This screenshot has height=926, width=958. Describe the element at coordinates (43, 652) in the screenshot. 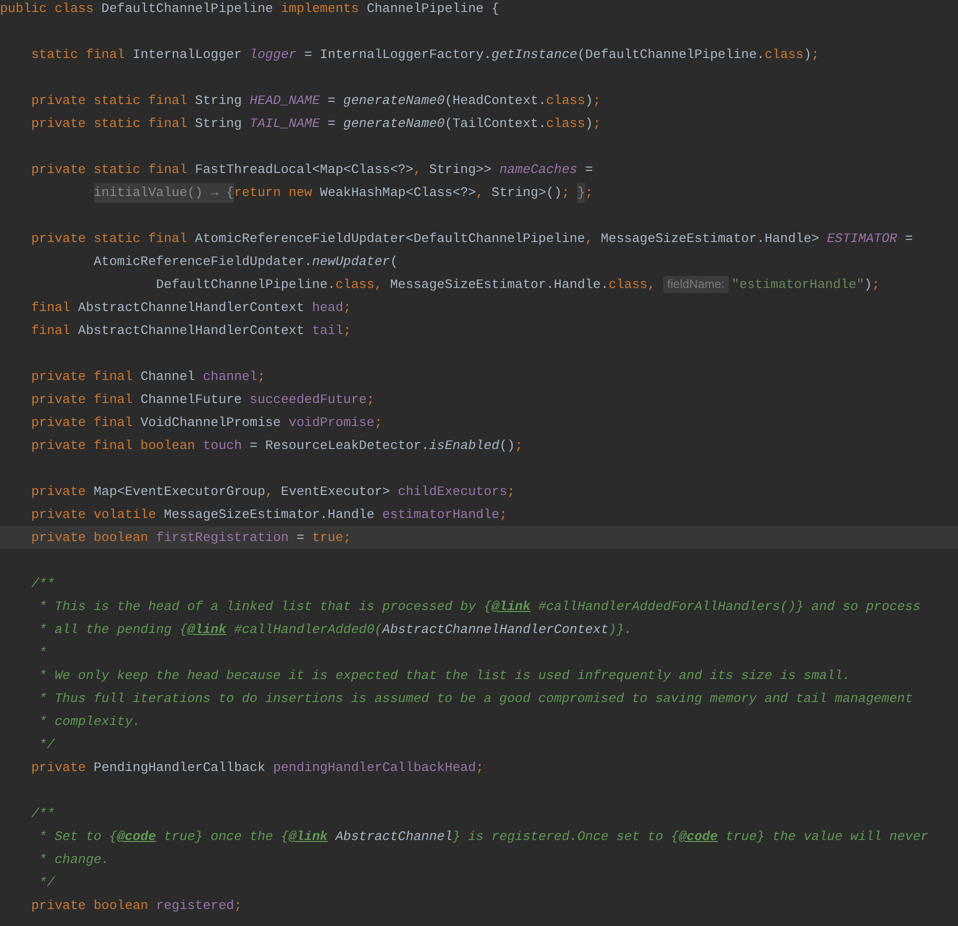

I see `comment-text: *` at that location.